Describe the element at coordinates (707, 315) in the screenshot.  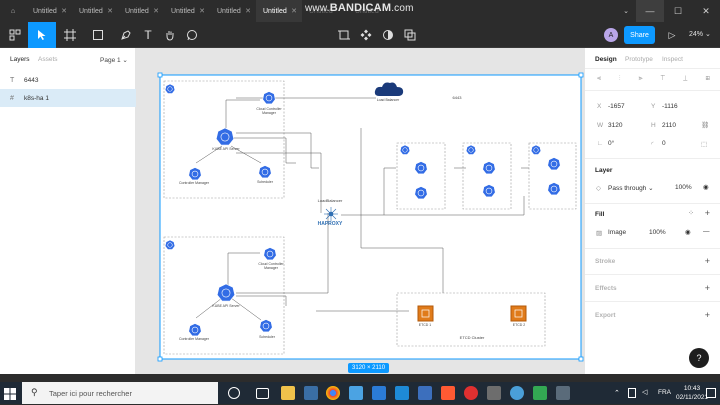
I see `add-export-icon: +` at that location.